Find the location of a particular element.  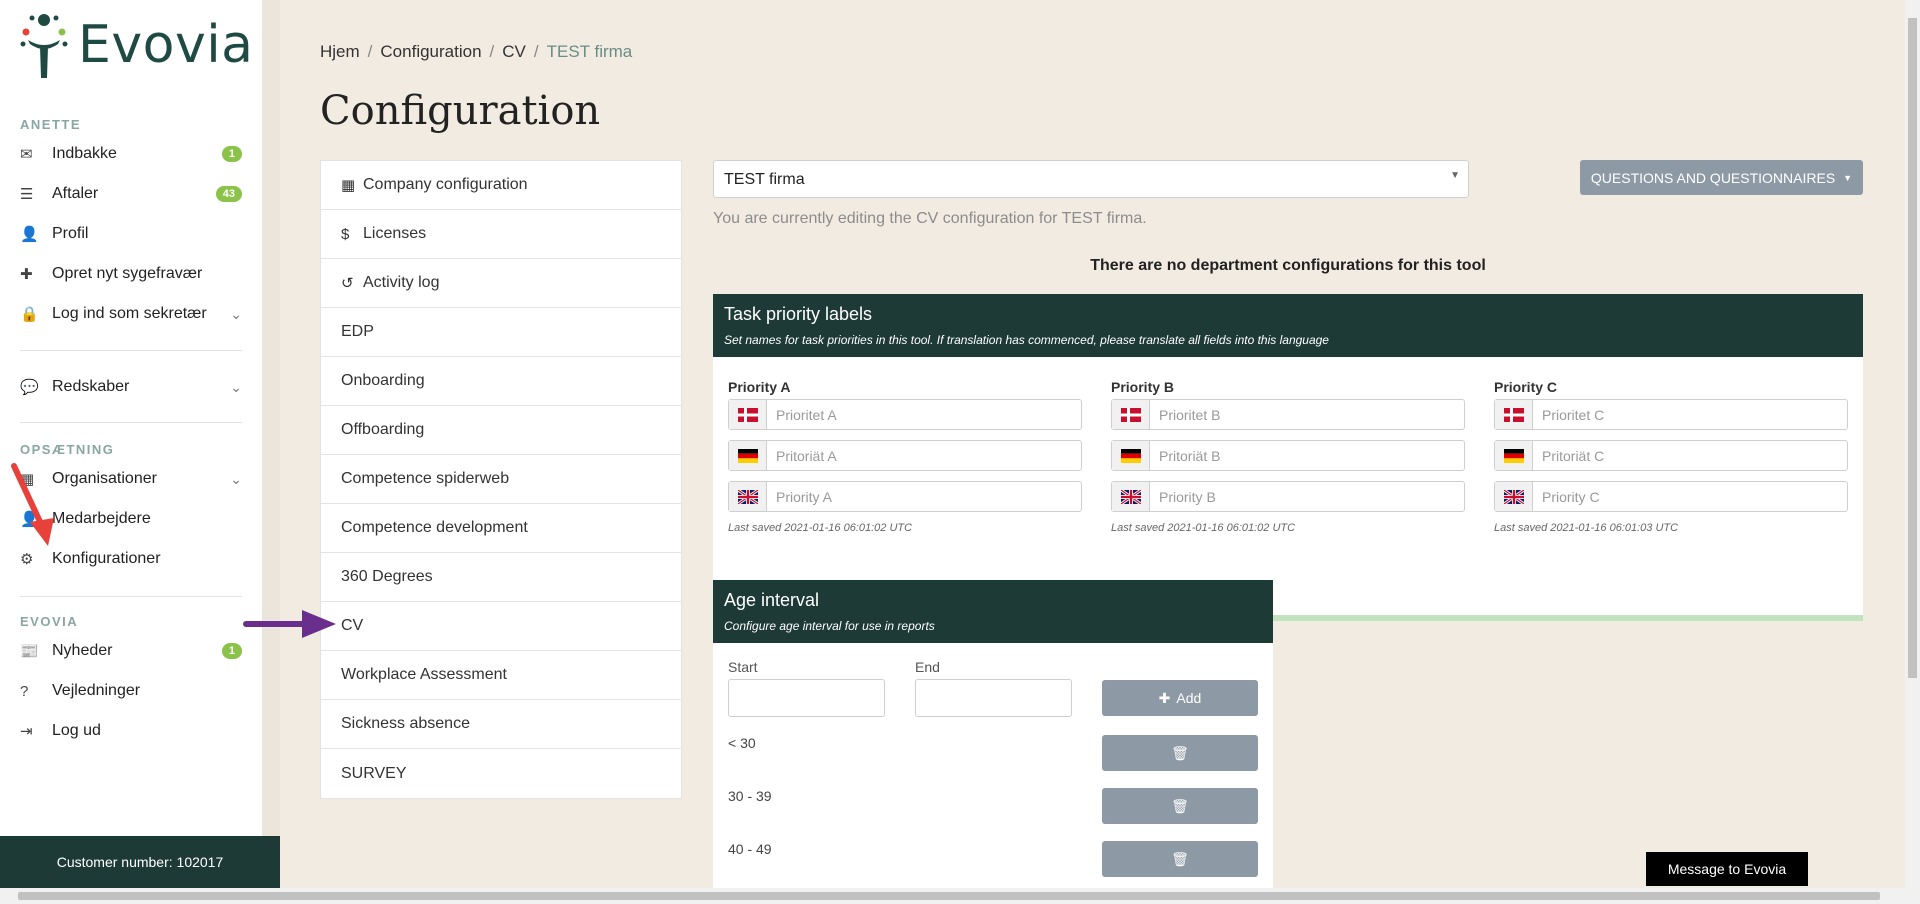

end-label: End is located at coordinates (927, 667).